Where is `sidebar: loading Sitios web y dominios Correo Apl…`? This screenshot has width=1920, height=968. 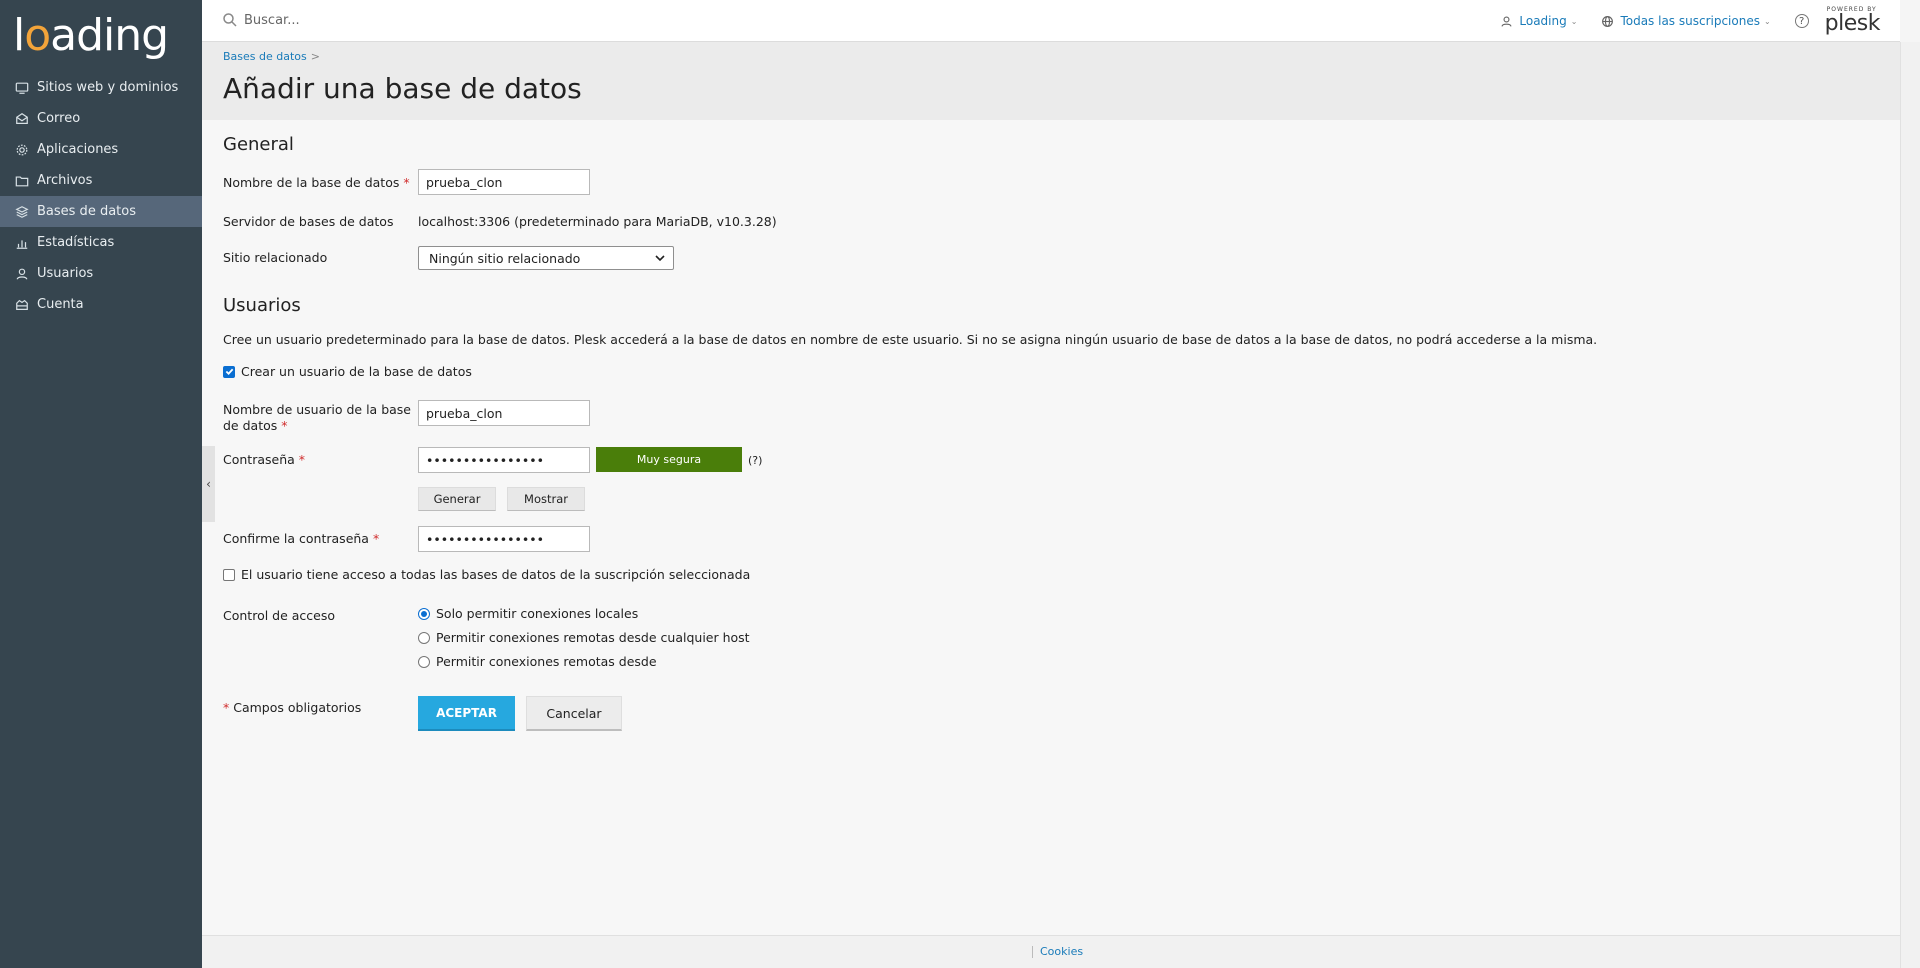
sidebar: loading Sitios web y dominios Correo Apl… is located at coordinates (101, 484).